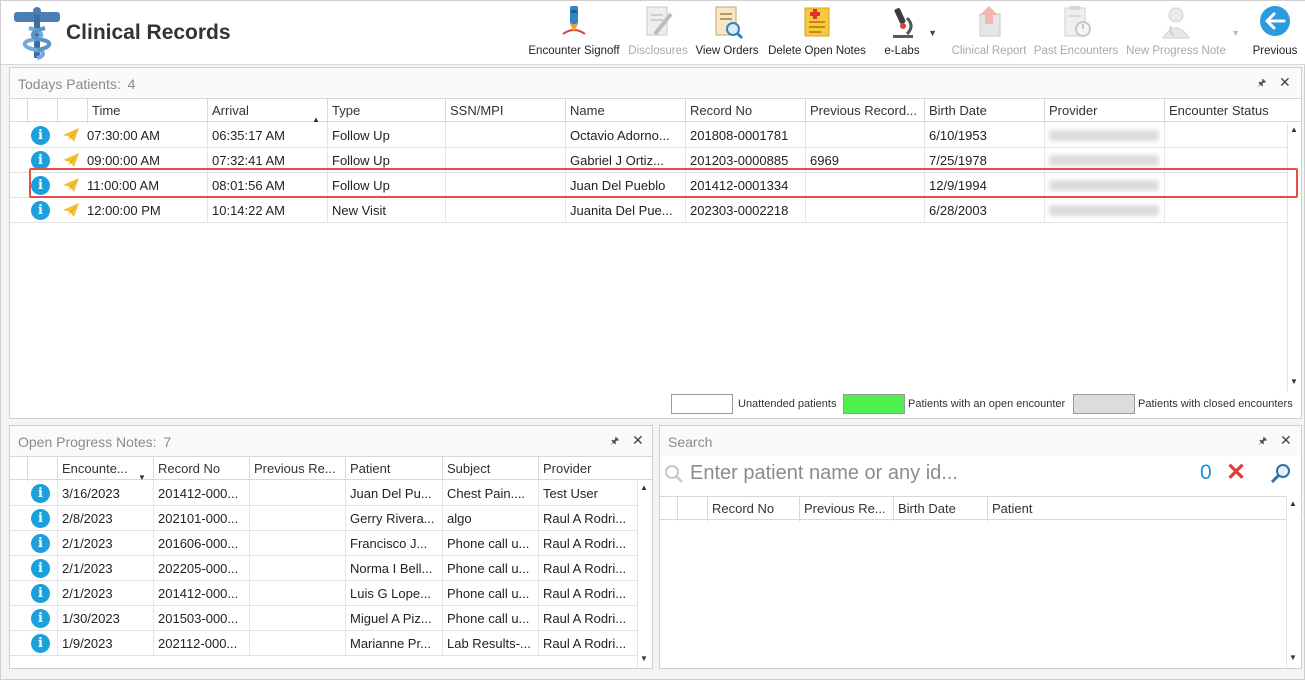 This screenshot has width=1305, height=680. Describe the element at coordinates (655, 83) in the screenshot. I see `todays-patients-header: Todays Patients: 4 🖈 ✕` at that location.